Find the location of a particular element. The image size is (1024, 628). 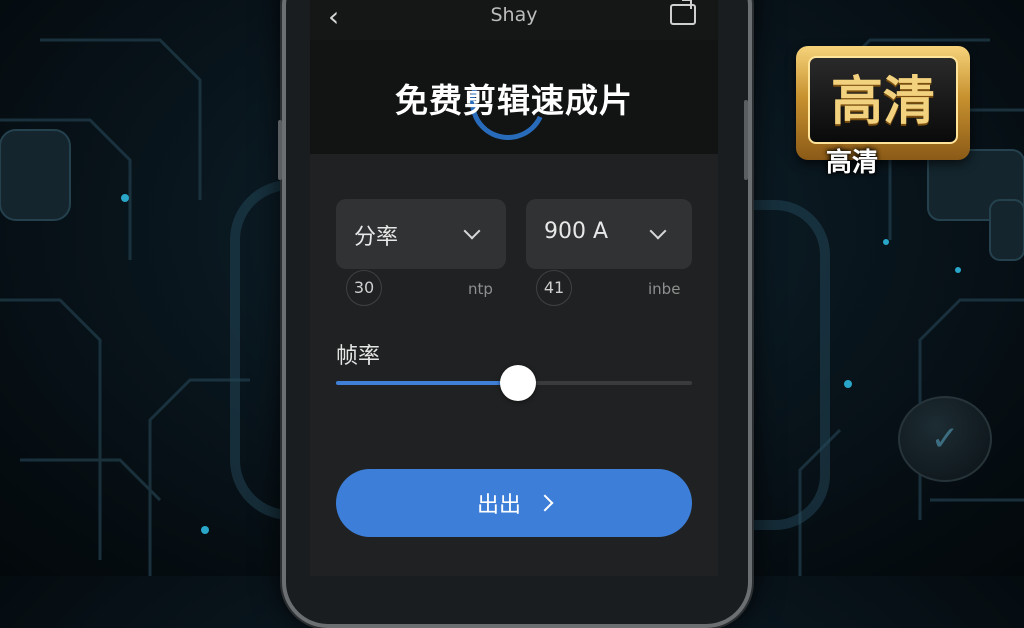

check-icon: ✓ is located at coordinates (945, 439).